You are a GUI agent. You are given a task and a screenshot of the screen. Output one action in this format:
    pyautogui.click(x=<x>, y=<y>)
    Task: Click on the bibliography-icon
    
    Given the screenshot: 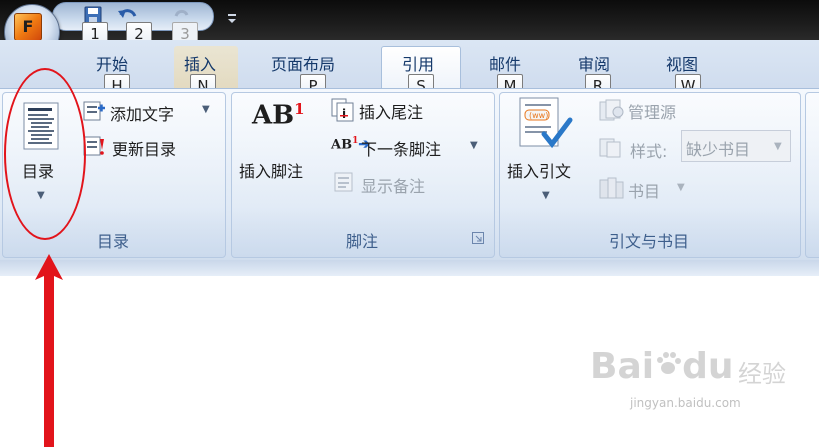 What is the action you would take?
    pyautogui.click(x=612, y=190)
    